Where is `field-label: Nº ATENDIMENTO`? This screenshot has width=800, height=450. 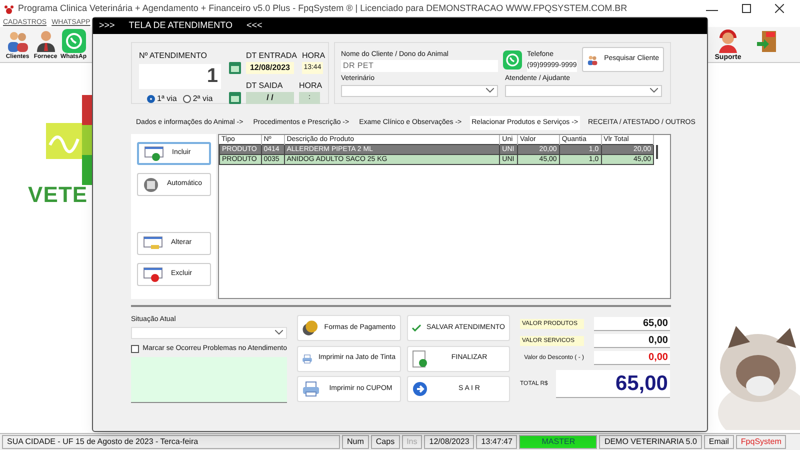
field-label: Nº ATENDIMENTO is located at coordinates (173, 56).